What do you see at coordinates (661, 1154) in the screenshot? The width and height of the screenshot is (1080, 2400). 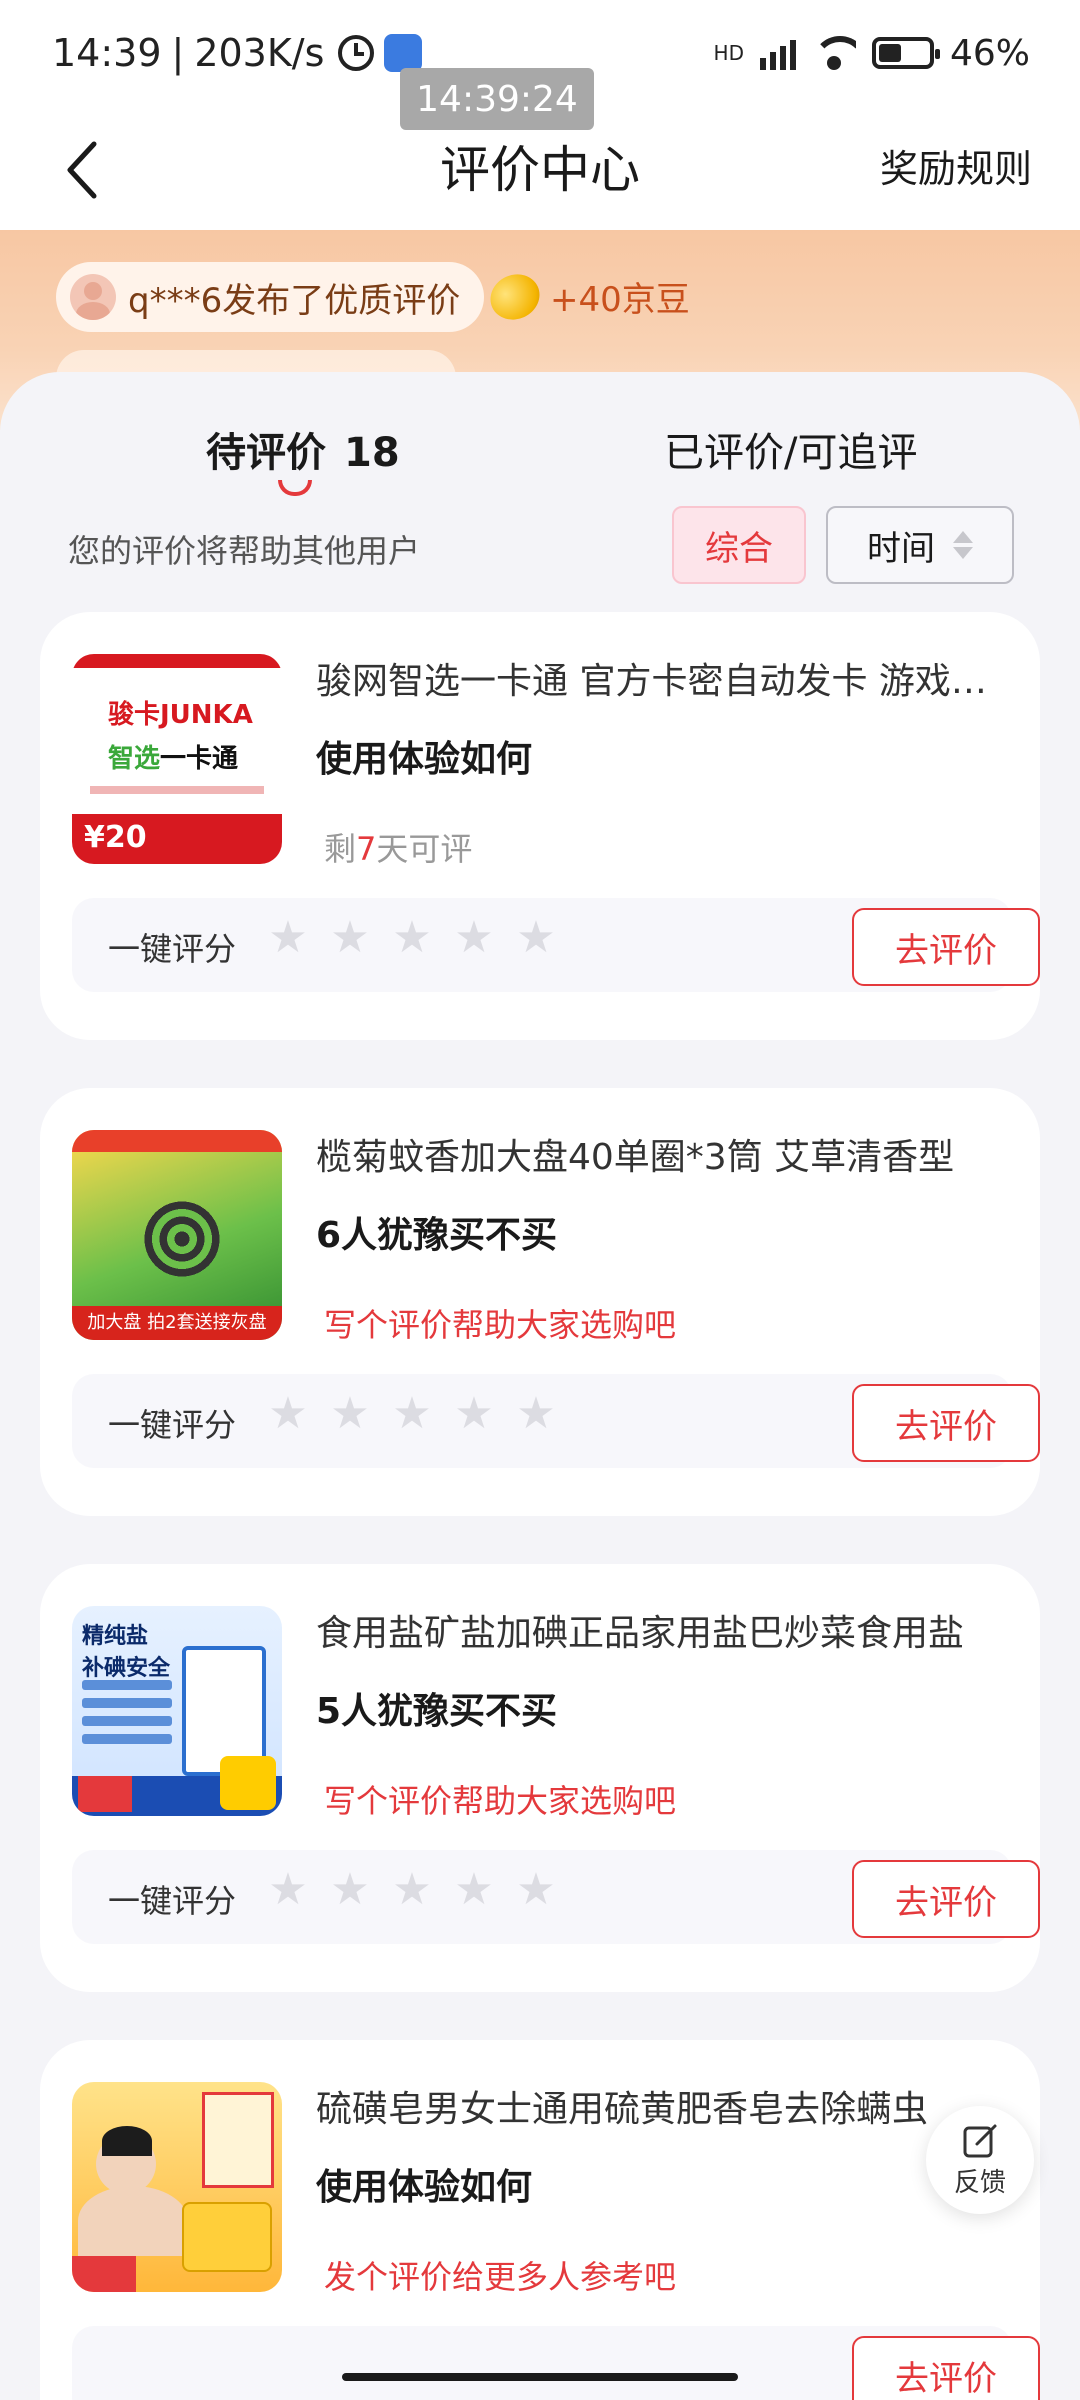 I see `product-title: 榄菊蚊香加大盘40单圈*3筒 艾草清香型` at bounding box center [661, 1154].